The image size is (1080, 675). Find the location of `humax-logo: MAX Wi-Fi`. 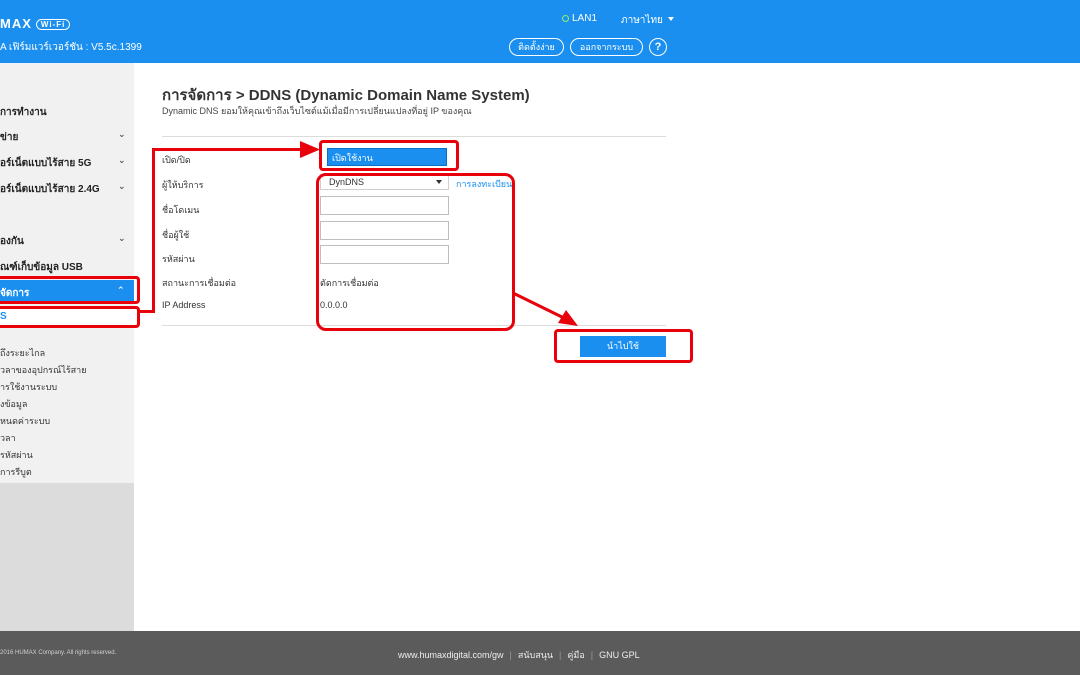

humax-logo: MAX Wi-Fi is located at coordinates (35, 23).